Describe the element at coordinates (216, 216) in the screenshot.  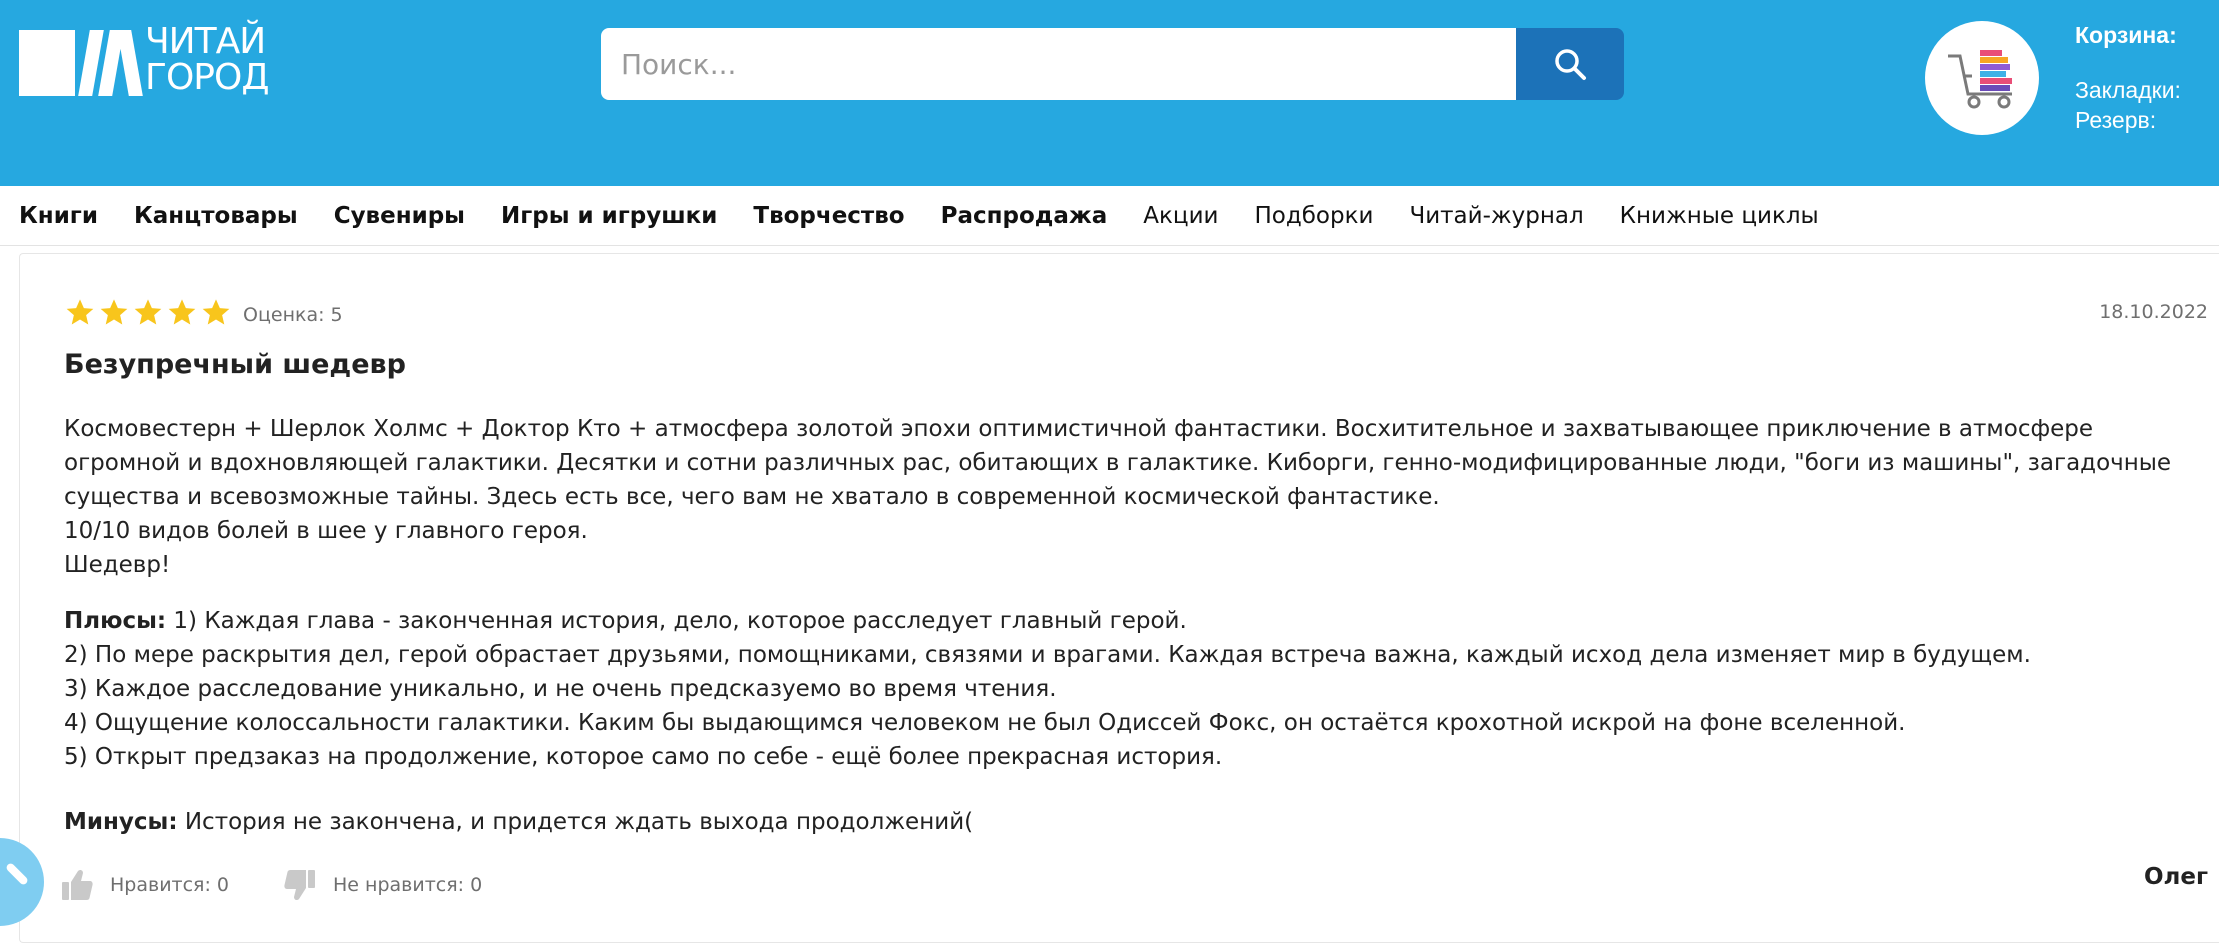
I see `nav-item-stationery: Канцтовары` at that location.